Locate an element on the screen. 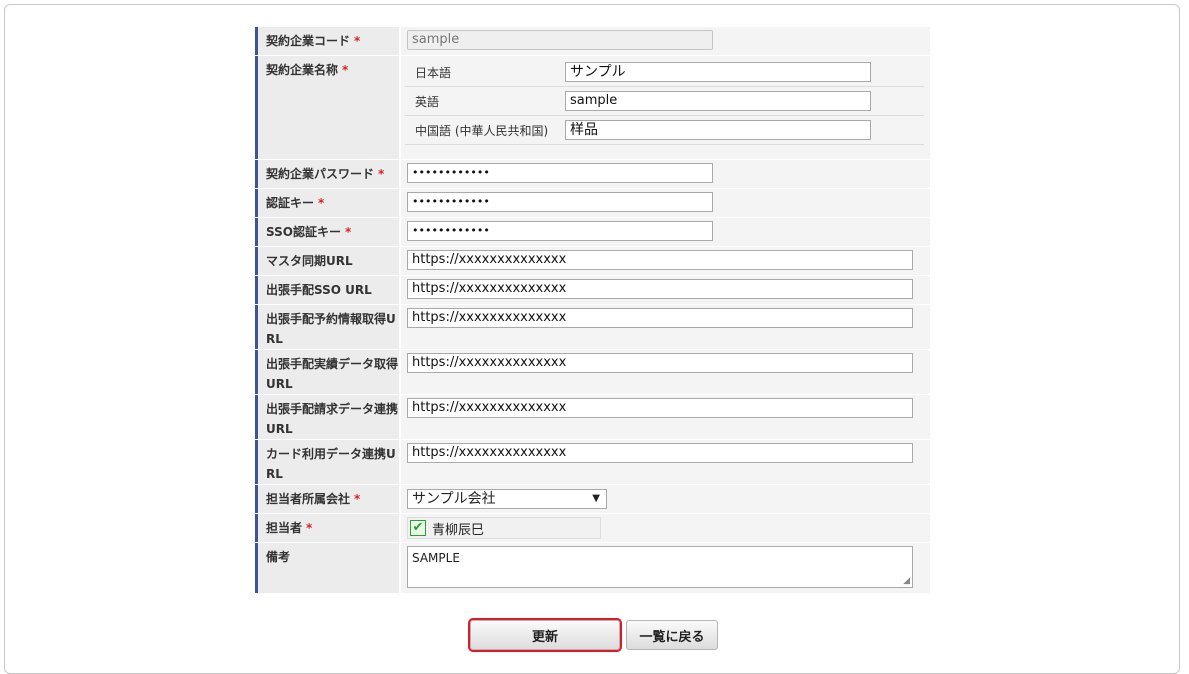 The image size is (1189, 674). row-master-sync-url: マスタ同期URL https://xxxxxxxxxxxxxx is located at coordinates (592, 261).